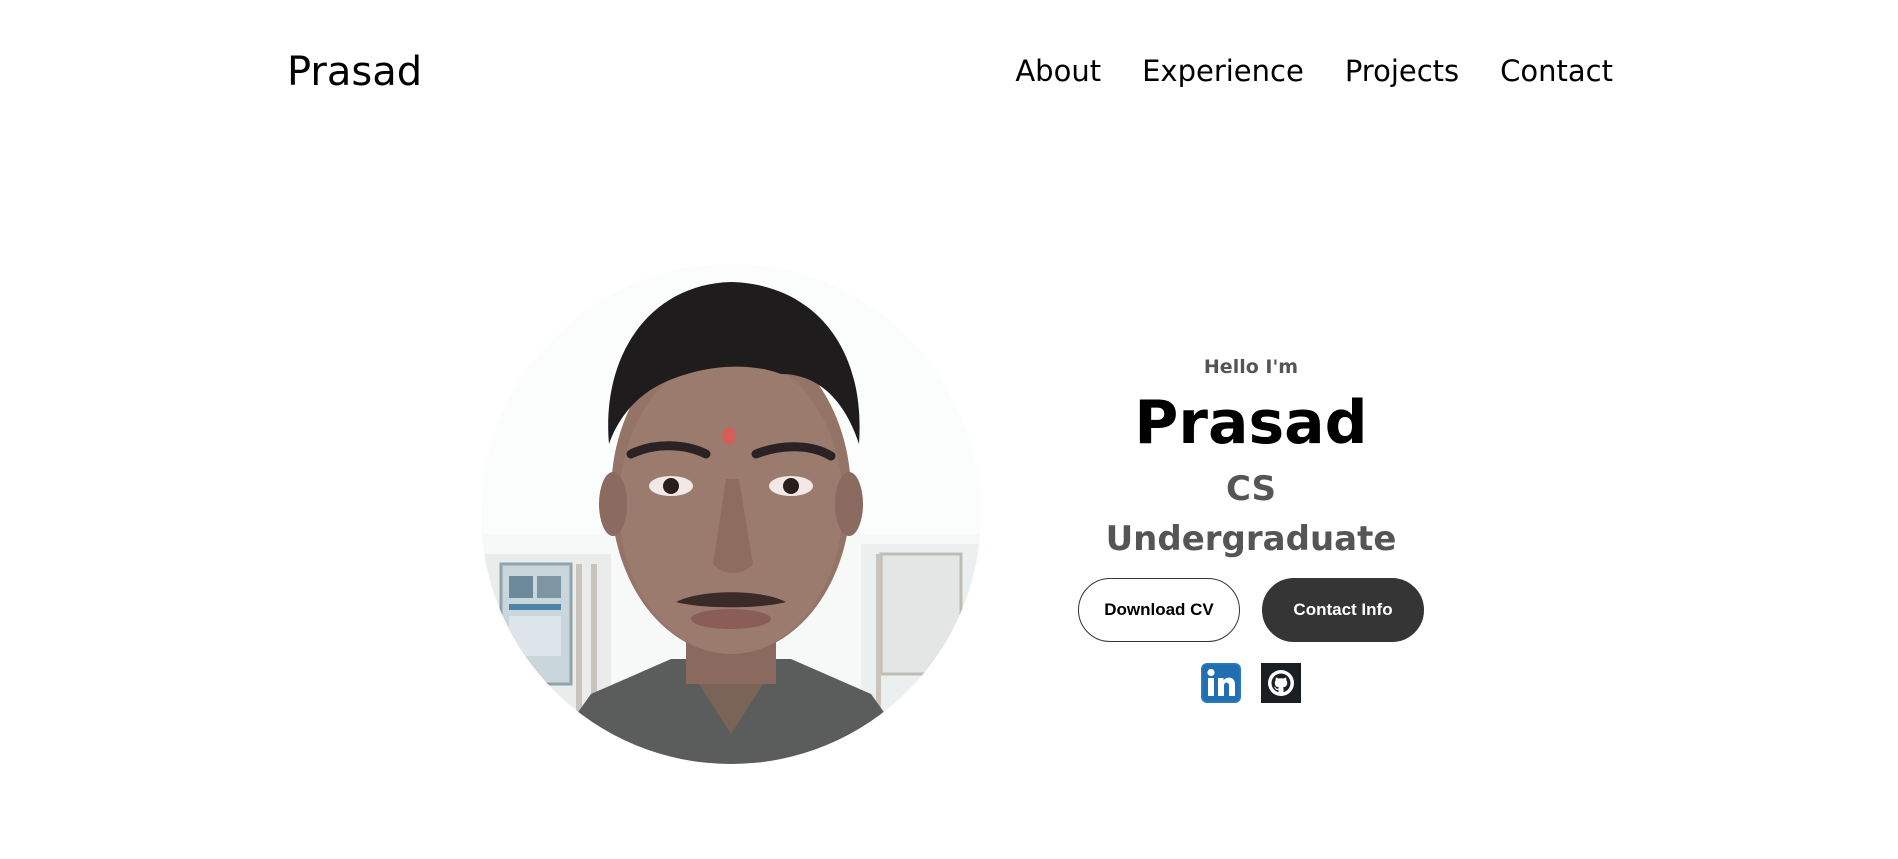  Describe the element at coordinates (1314, 71) in the screenshot. I see `nav-links: About Experience Projects Contact` at that location.